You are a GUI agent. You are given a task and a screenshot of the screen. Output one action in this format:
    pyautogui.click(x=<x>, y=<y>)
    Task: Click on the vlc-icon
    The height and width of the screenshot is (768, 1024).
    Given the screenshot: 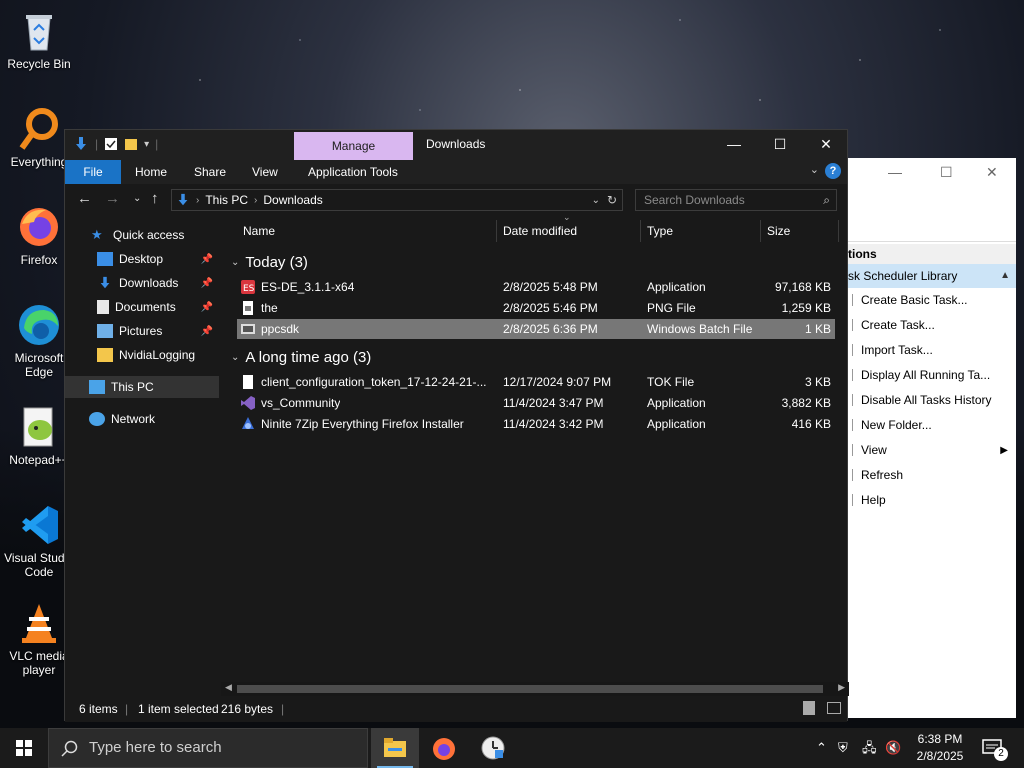 What is the action you would take?
    pyautogui.click(x=39, y=623)
    